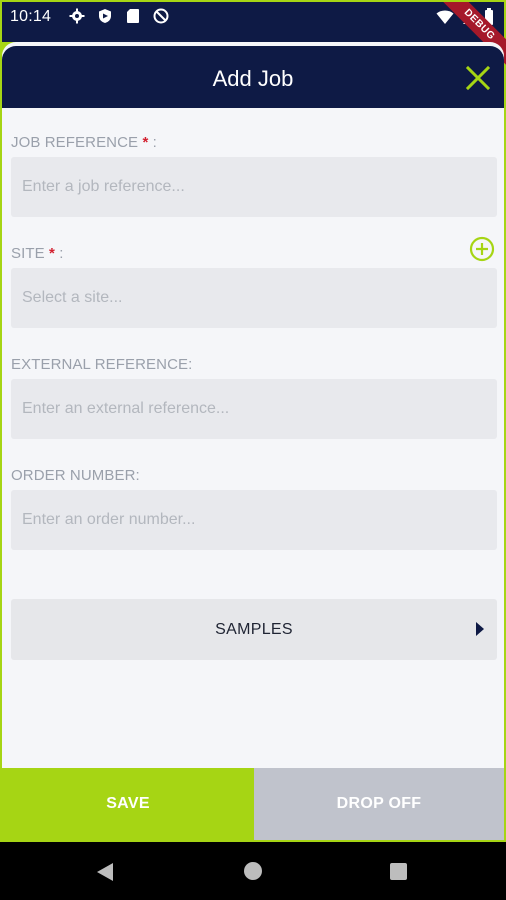 The image size is (506, 900). I want to click on shield-icon, so click(105, 16).